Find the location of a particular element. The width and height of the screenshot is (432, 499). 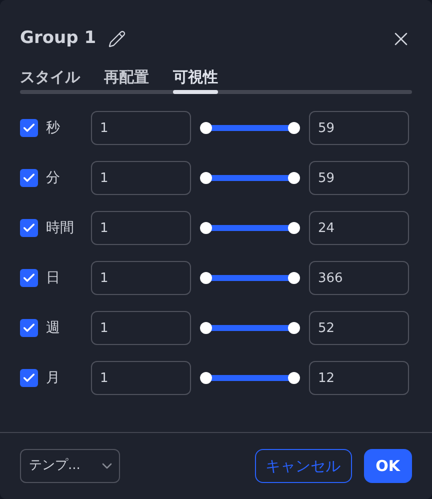

ok-button: OK is located at coordinates (388, 466).